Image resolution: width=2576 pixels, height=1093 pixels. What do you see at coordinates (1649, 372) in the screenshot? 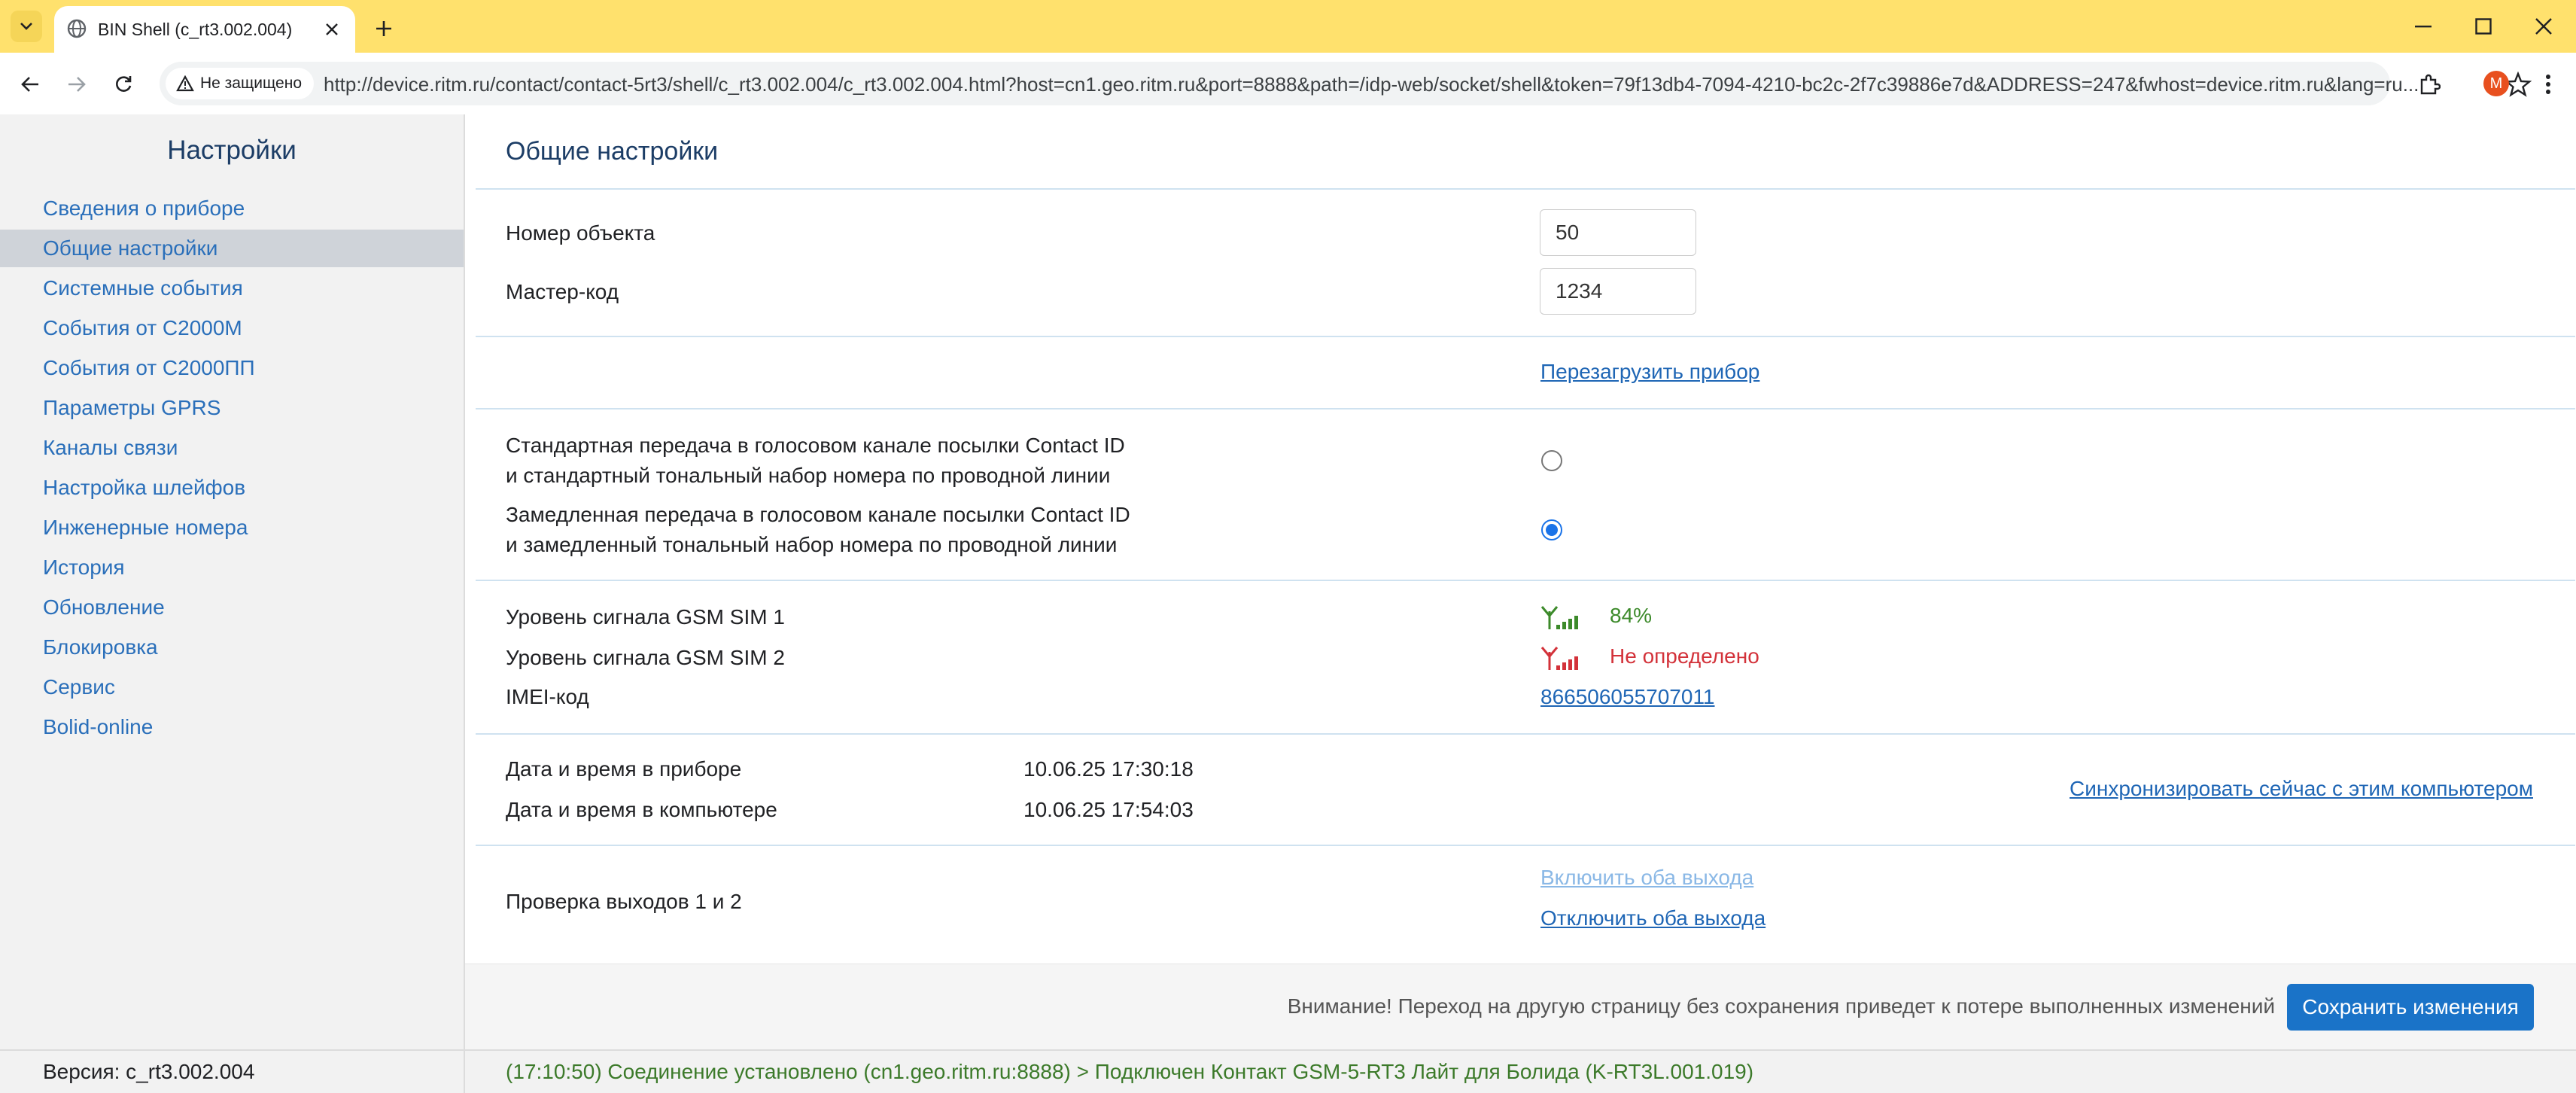
I see `reboot-device-link: Перезагрузить прибор` at bounding box center [1649, 372].